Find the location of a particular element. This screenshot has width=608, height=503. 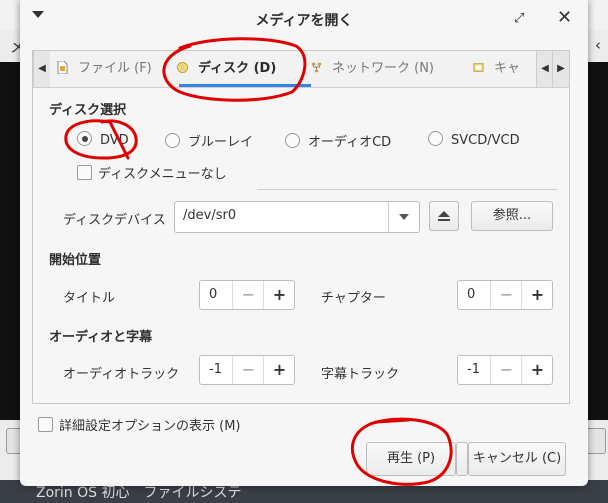

capture-icon is located at coordinates (478, 67).